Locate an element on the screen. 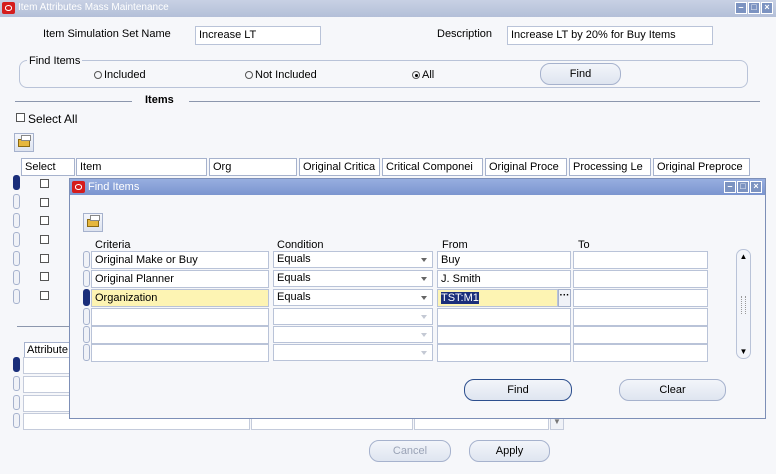 This screenshot has height=474, width=776. col-processing-lead: Processing Le is located at coordinates (610, 167).